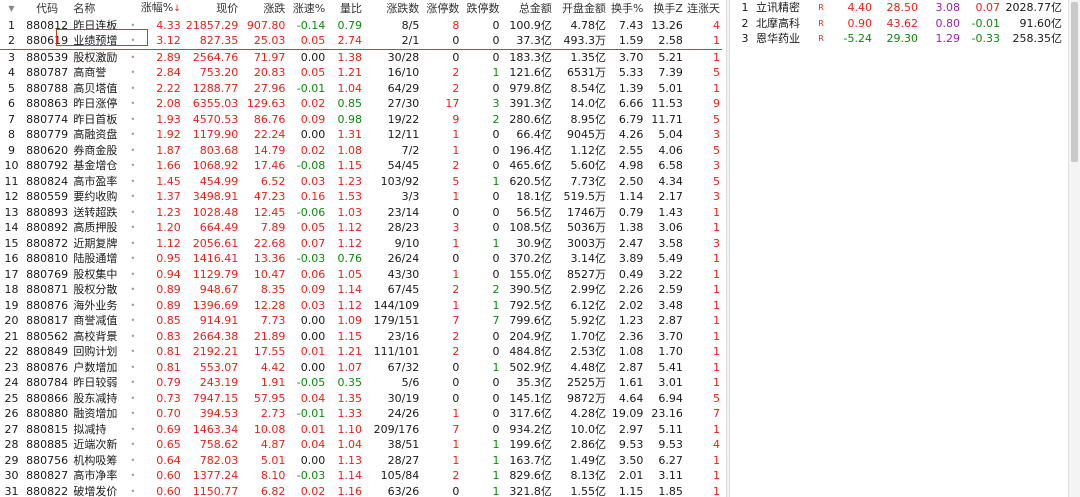 The width and height of the screenshot is (1080, 497). What do you see at coordinates (403, 444) in the screenshot?
I see `row-up-down: 38/51` at bounding box center [403, 444].